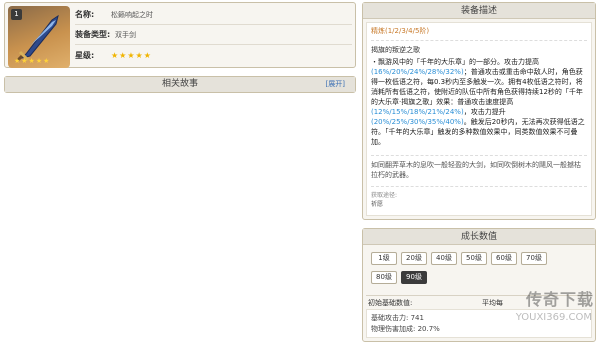  I want to click on stat-values: 基础攻击力: 741 物理伤害加成: 20.7%, so click(479, 323).